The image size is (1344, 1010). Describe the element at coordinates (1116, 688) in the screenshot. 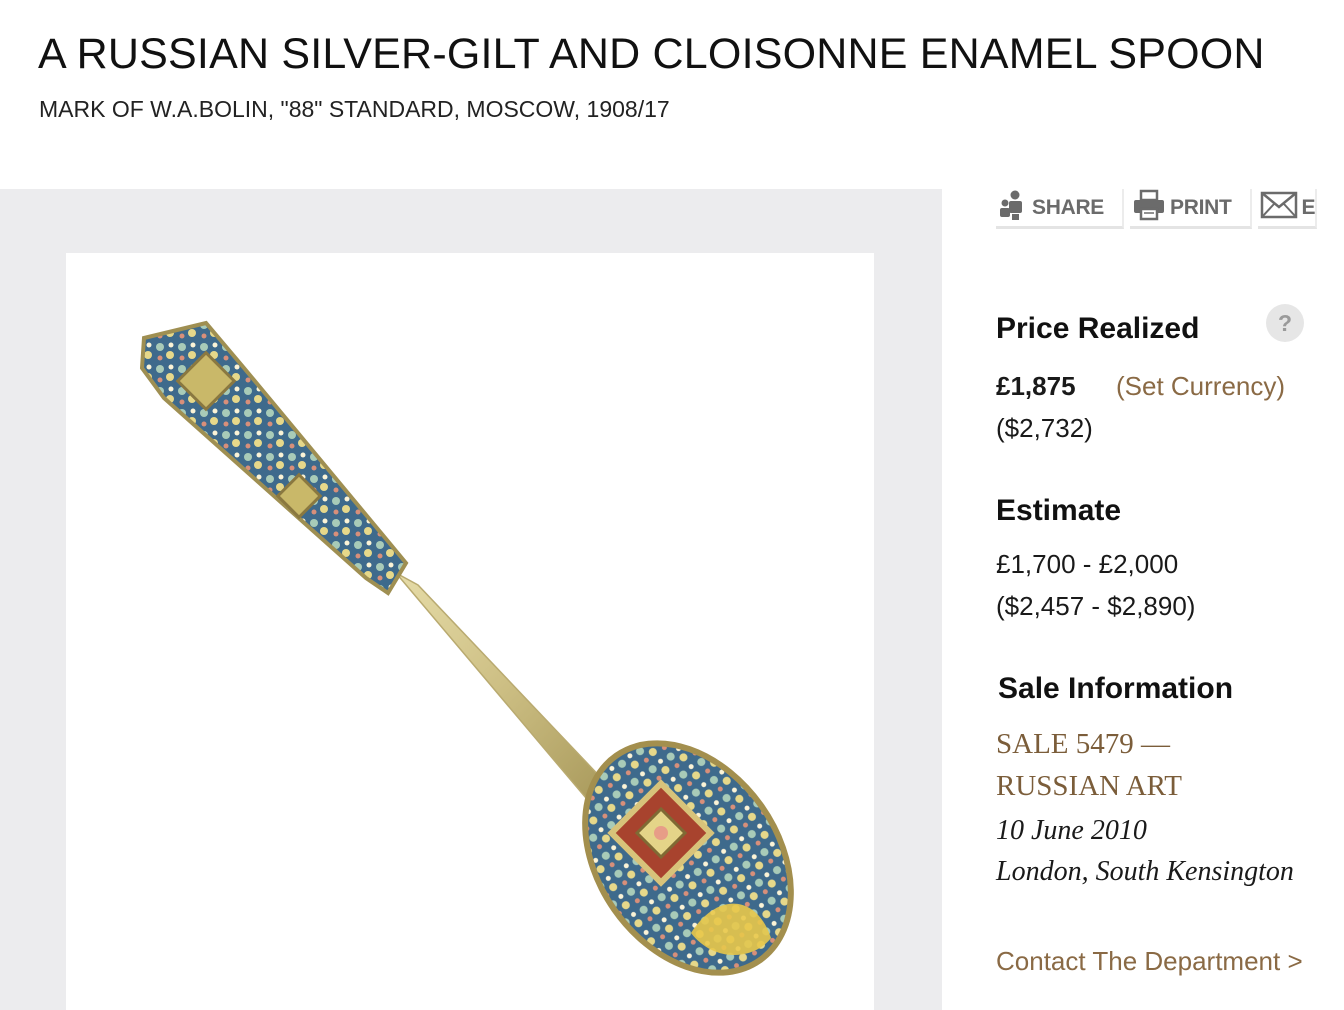

I see `sale-information-heading: Sale Information` at that location.